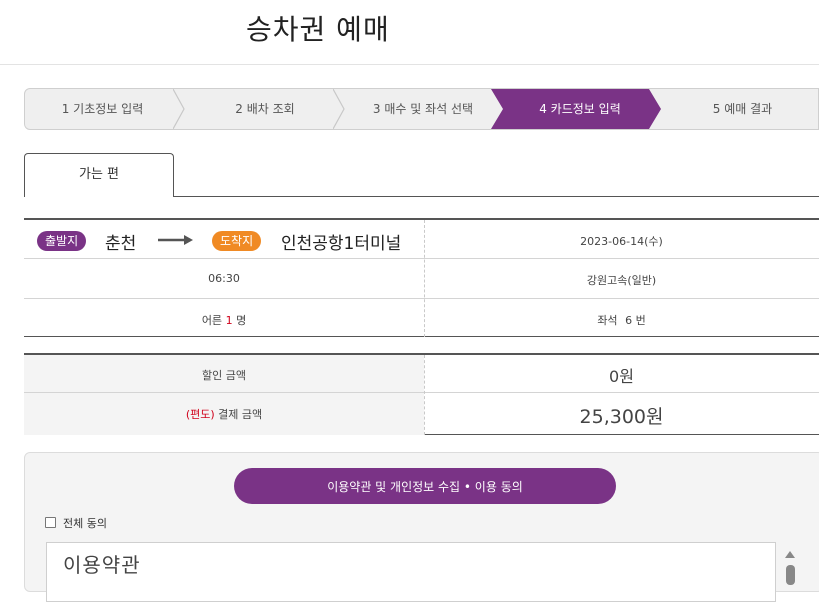  I want to click on price-table: 할인 금액 0원 (편도) 결제 금액 25,300원, so click(421, 394).